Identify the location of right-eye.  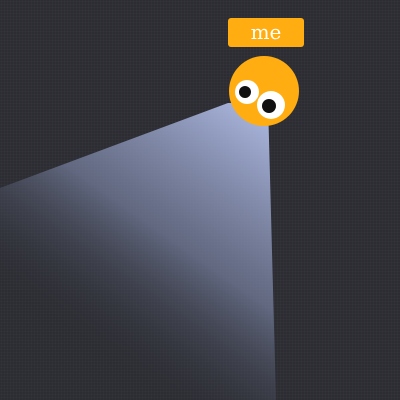
(271, 105).